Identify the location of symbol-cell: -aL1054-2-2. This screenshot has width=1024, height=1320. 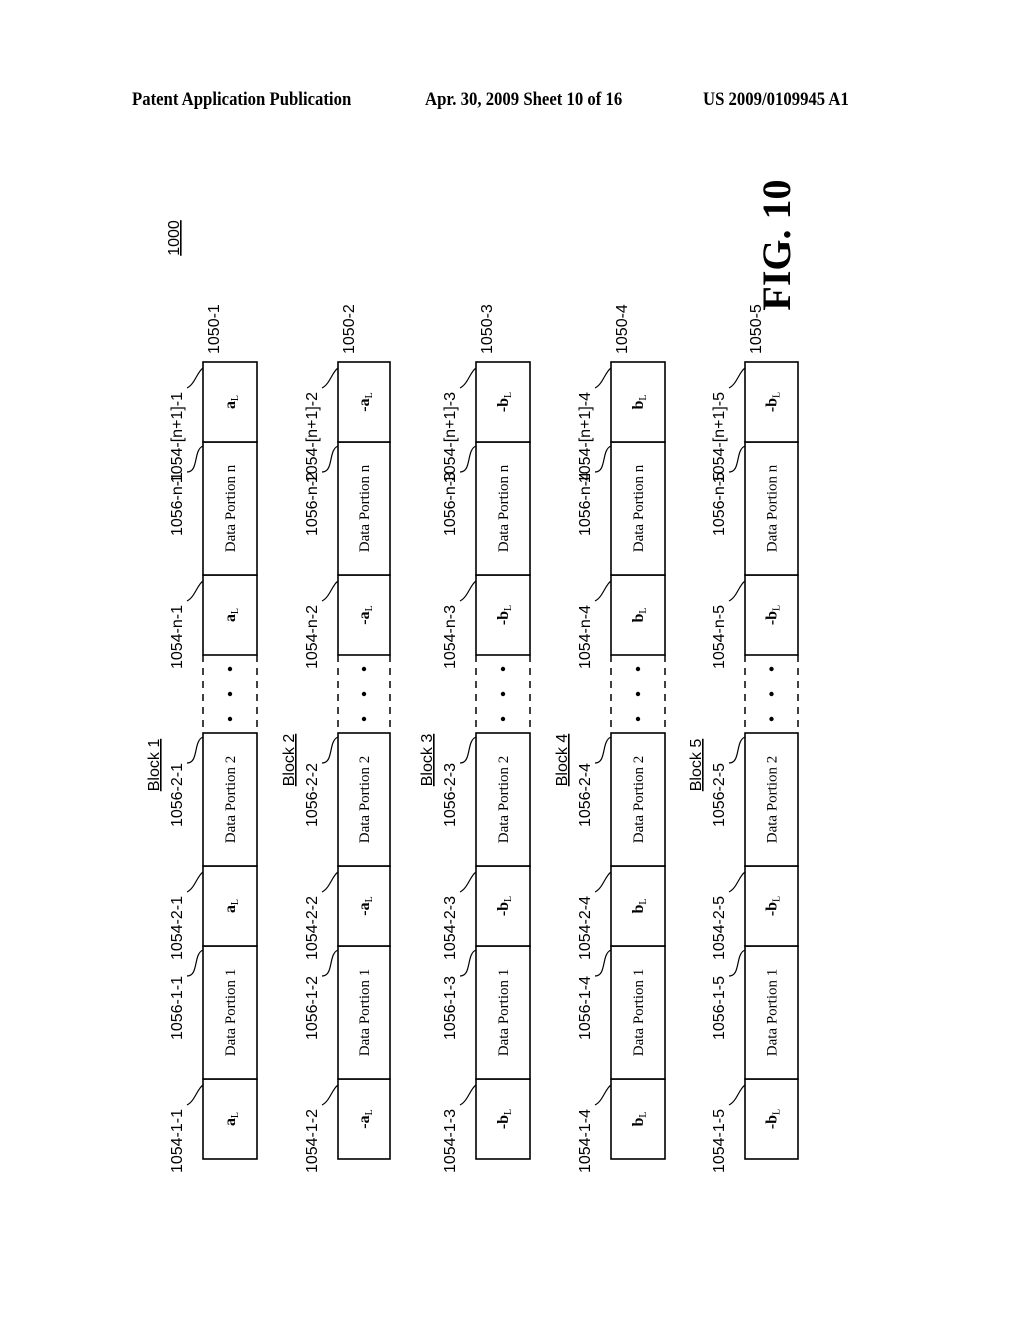
(347, 912).